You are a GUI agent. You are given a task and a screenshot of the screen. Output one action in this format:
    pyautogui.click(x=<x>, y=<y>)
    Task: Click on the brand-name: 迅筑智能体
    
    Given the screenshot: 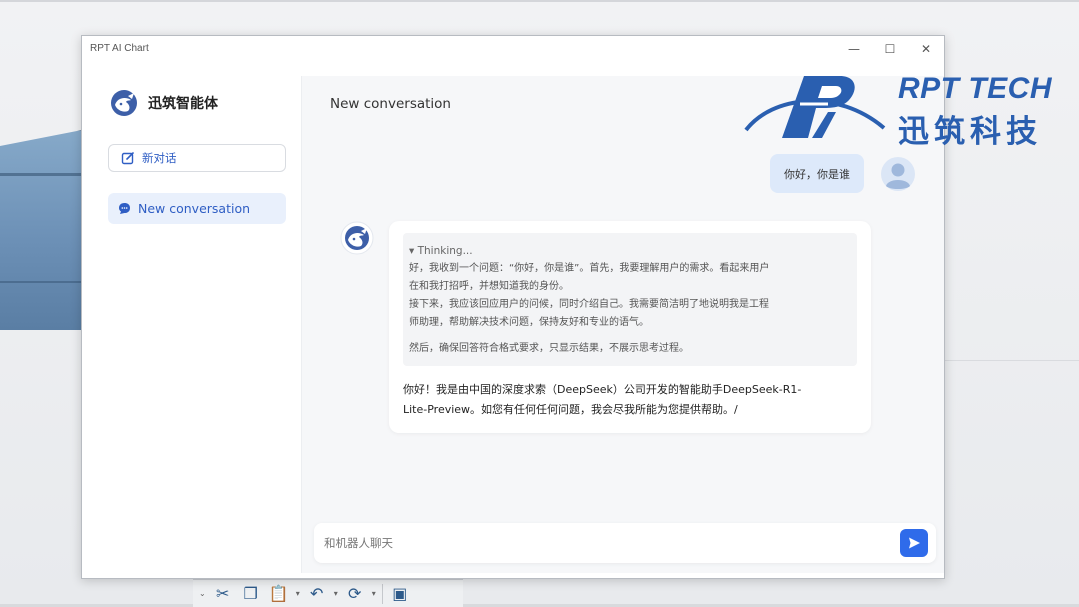 What is the action you would take?
    pyautogui.click(x=183, y=104)
    